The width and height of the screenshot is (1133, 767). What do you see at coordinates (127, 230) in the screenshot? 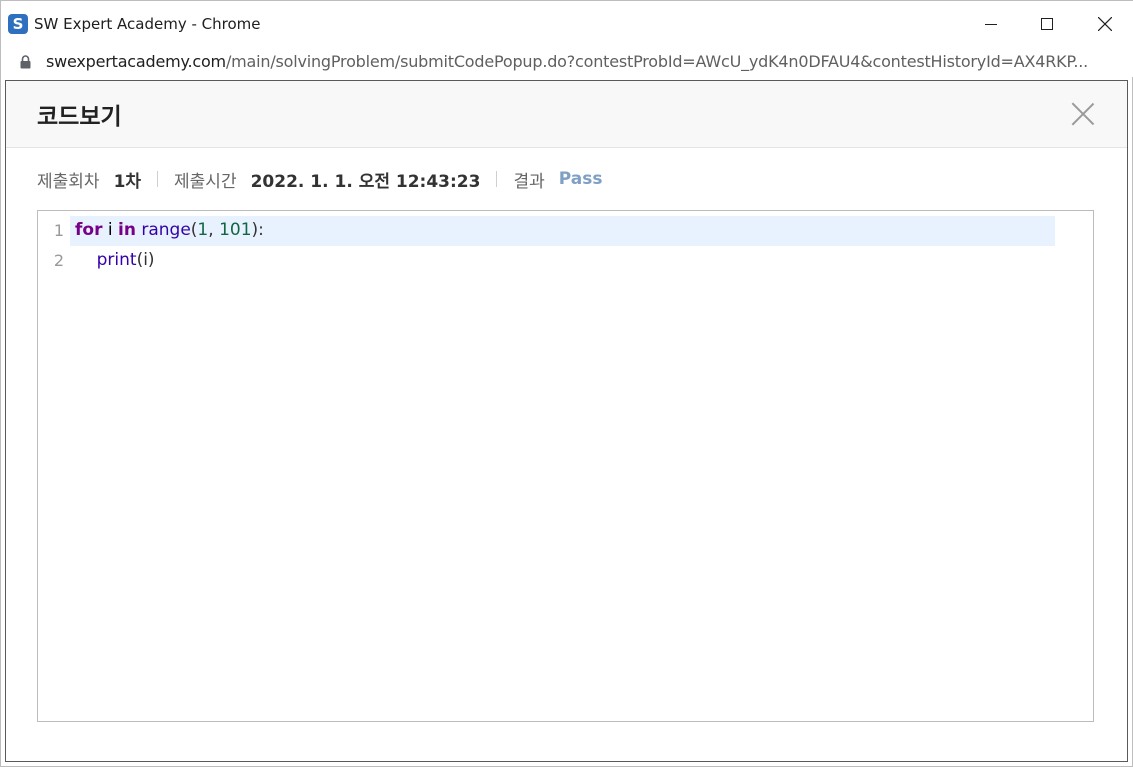
I see `code-token-keyword: in` at bounding box center [127, 230].